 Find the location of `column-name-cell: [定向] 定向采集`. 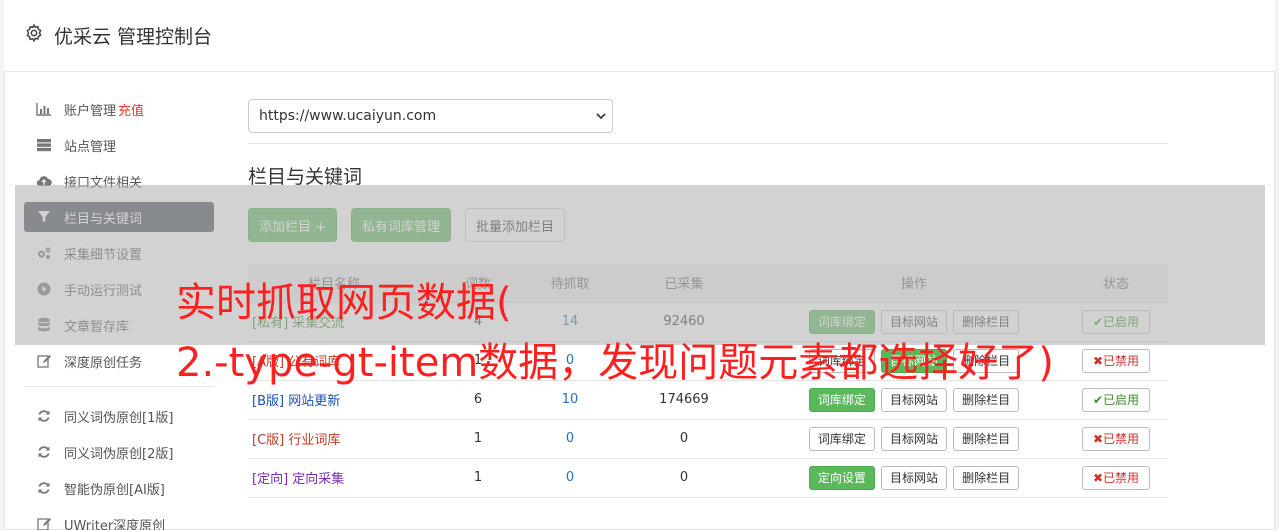

column-name-cell: [定向] 定向采集 is located at coordinates (334, 478).